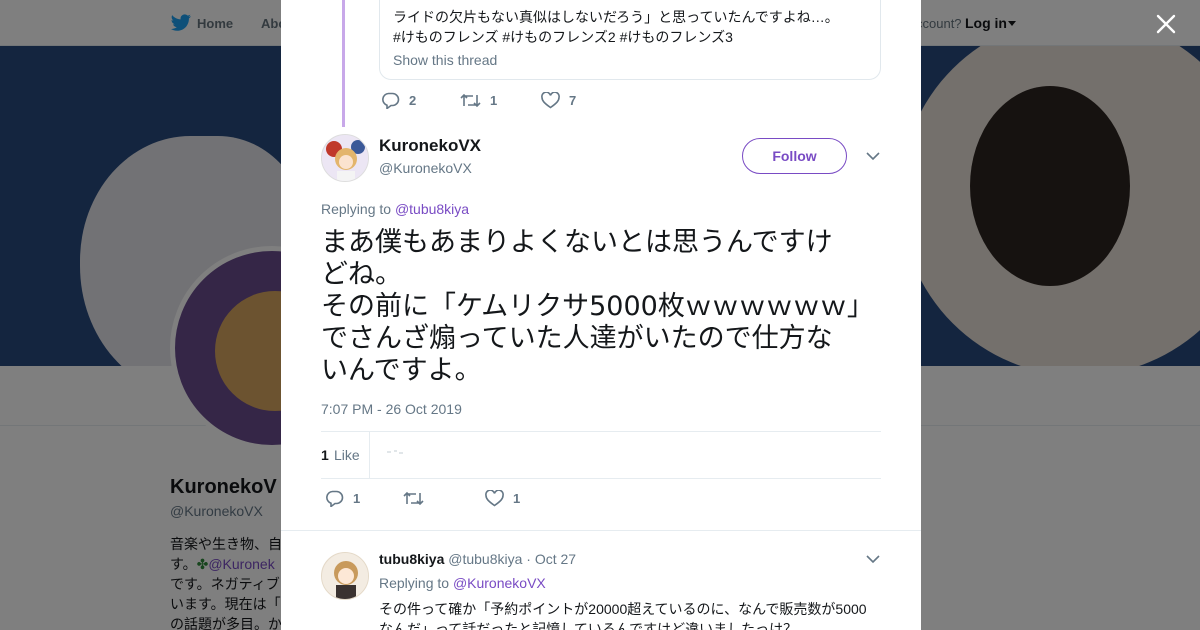 The width and height of the screenshot is (1200, 630). I want to click on reply-replying-to: Replying to @KuronekoVX, so click(462, 583).